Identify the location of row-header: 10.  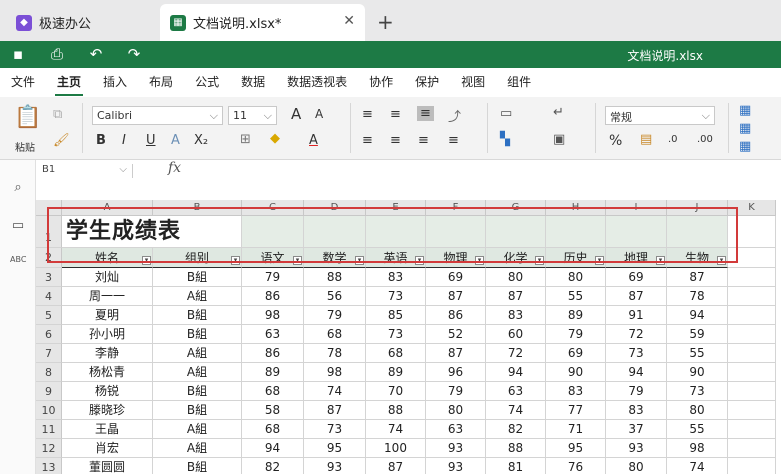
(49, 410).